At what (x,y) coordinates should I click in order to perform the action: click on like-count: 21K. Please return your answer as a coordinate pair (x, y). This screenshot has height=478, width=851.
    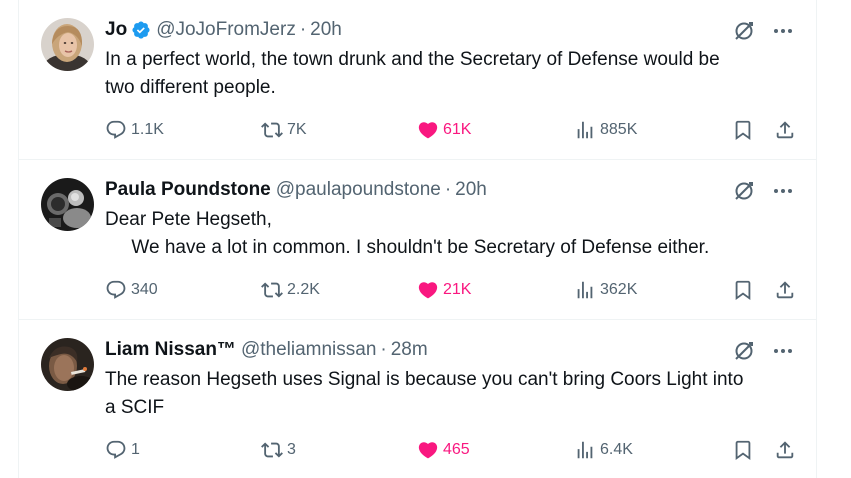
    Looking at the image, I should click on (457, 289).